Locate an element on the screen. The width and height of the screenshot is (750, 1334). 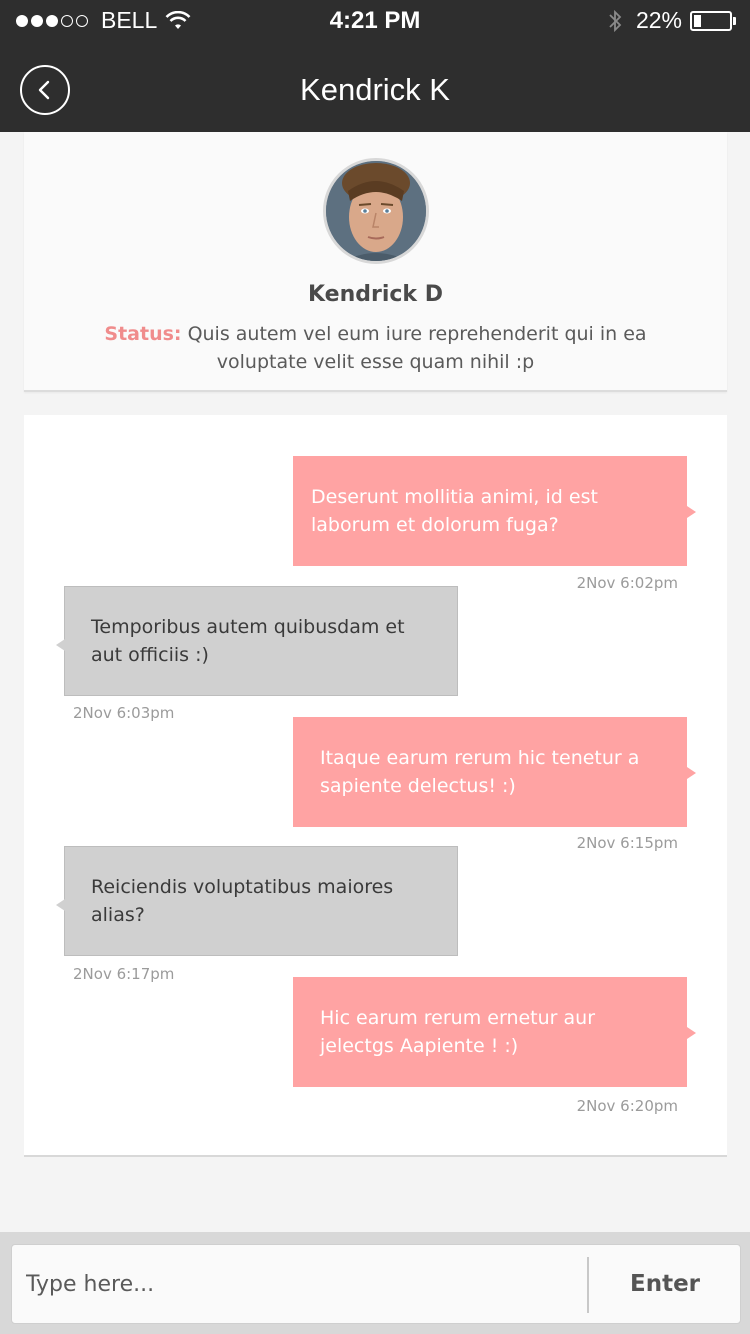
message-timestamp: 2Nov 6:03pm is located at coordinates (124, 713).